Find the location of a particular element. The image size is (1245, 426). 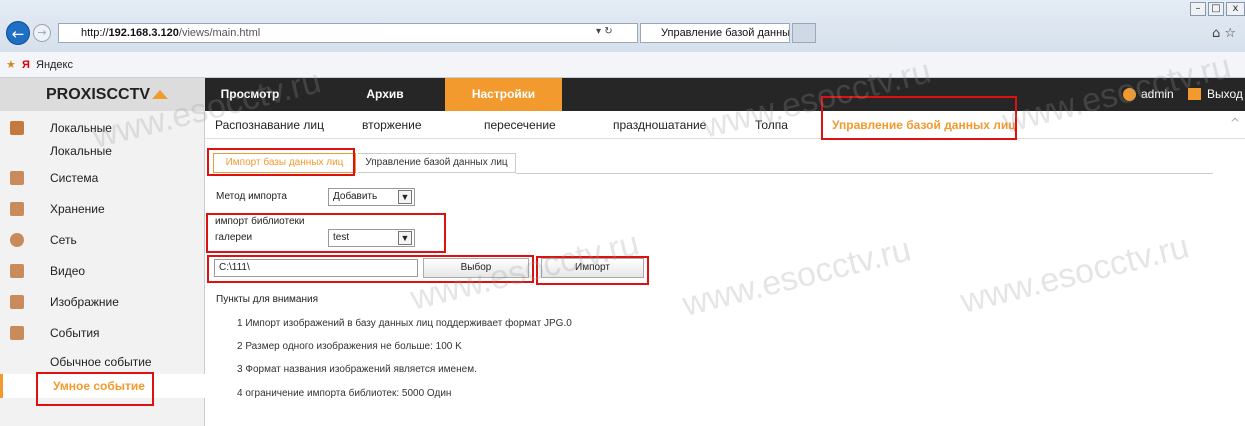

nav-settings: Настройки is located at coordinates (503, 94).